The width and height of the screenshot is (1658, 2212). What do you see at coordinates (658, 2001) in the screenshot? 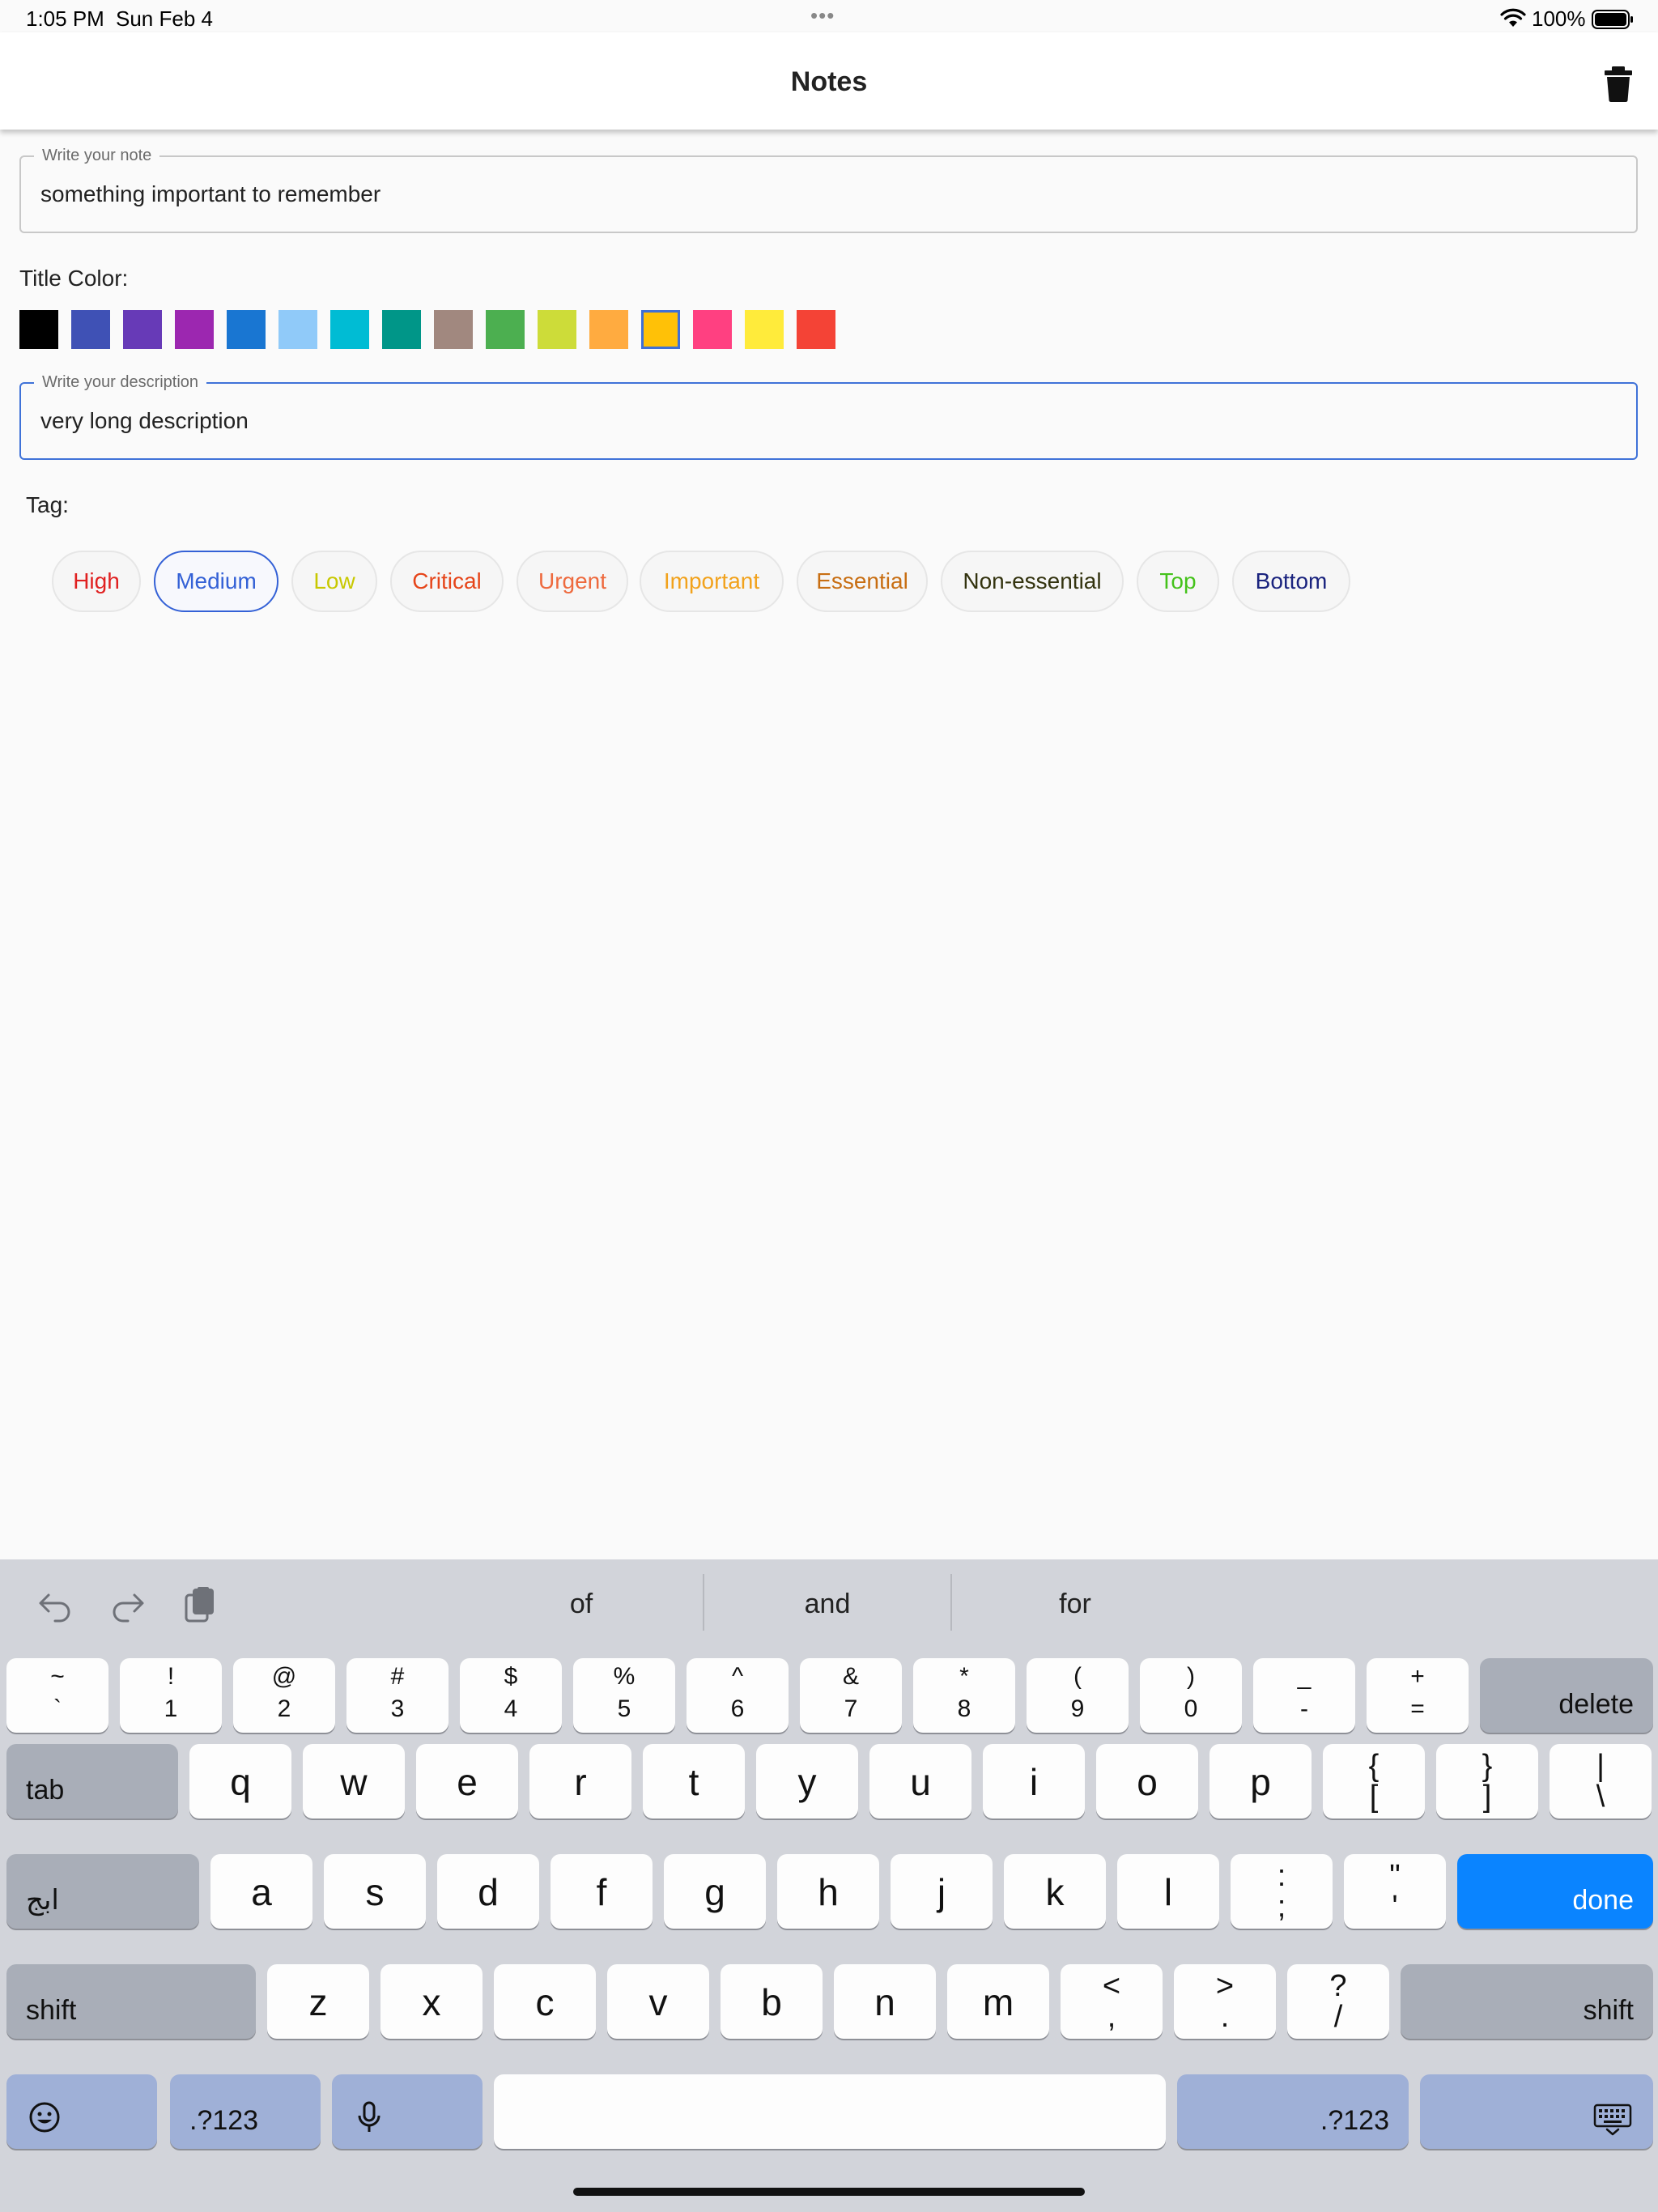
I see `letter-key: v` at bounding box center [658, 2001].